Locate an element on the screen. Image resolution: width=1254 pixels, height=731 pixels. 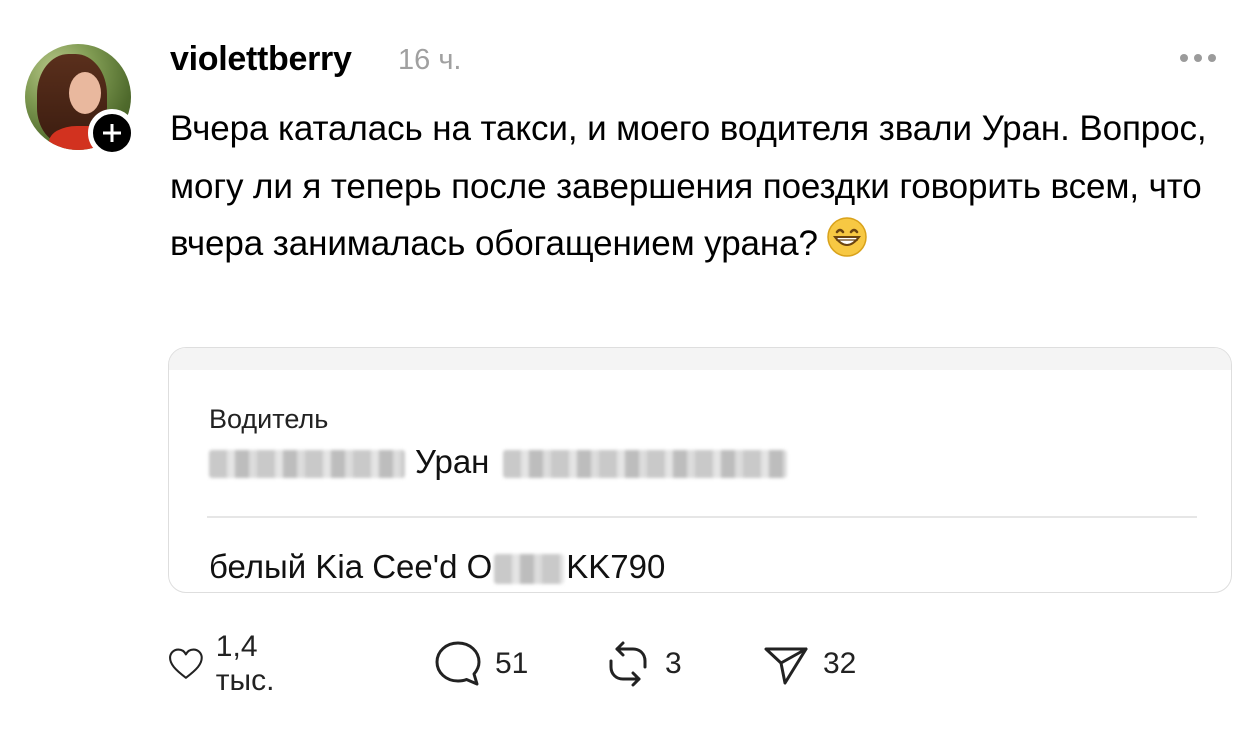
like-button: 1,4 тыс. is located at coordinates (229, 663).